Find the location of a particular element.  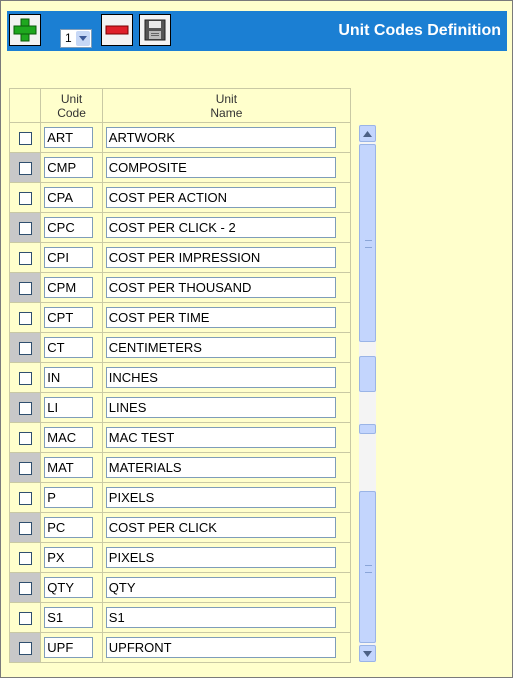

unit-name-header-line1: Unit is located at coordinates (226, 98).